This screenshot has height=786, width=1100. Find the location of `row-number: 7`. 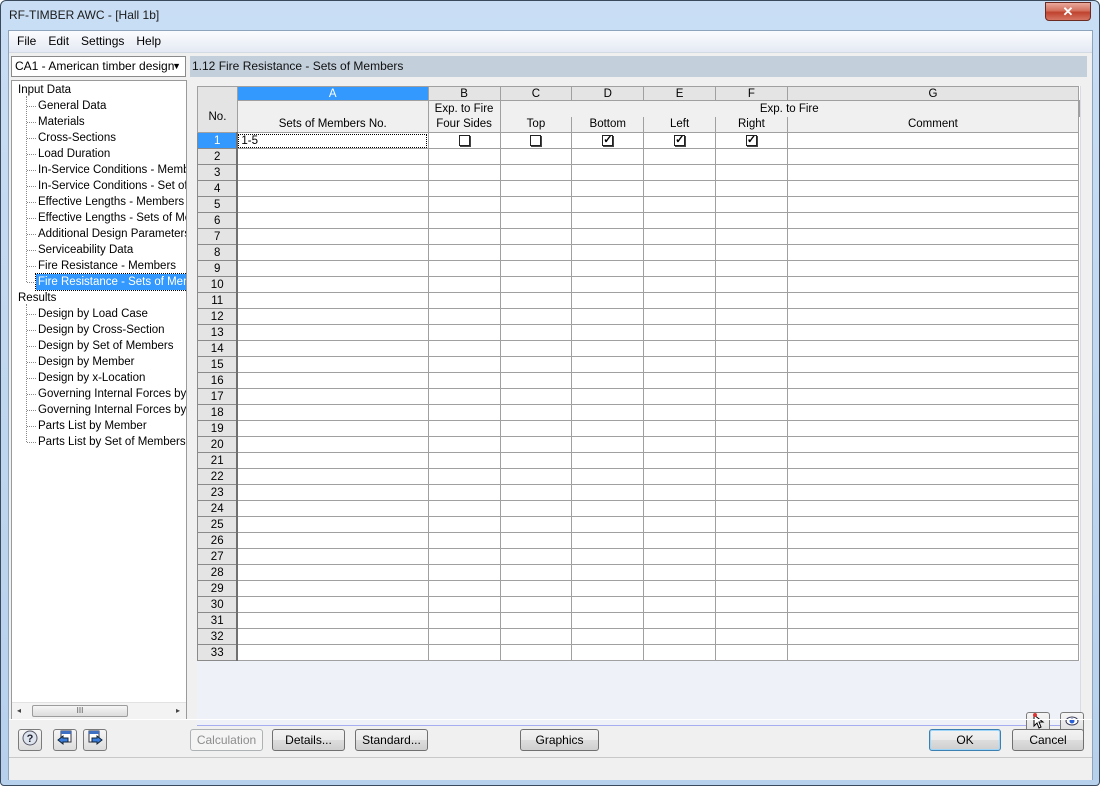

row-number: 7 is located at coordinates (218, 236).